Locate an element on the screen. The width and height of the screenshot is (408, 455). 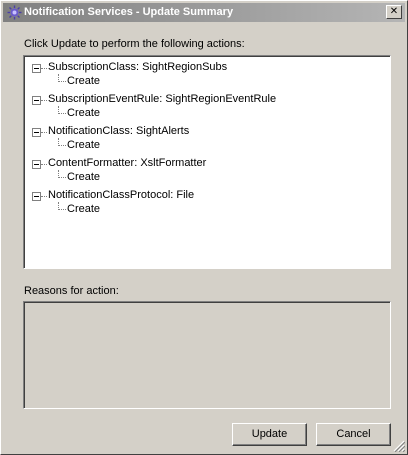
title-bar: Notification Services - Update Summary ✕ is located at coordinates (204, 12).